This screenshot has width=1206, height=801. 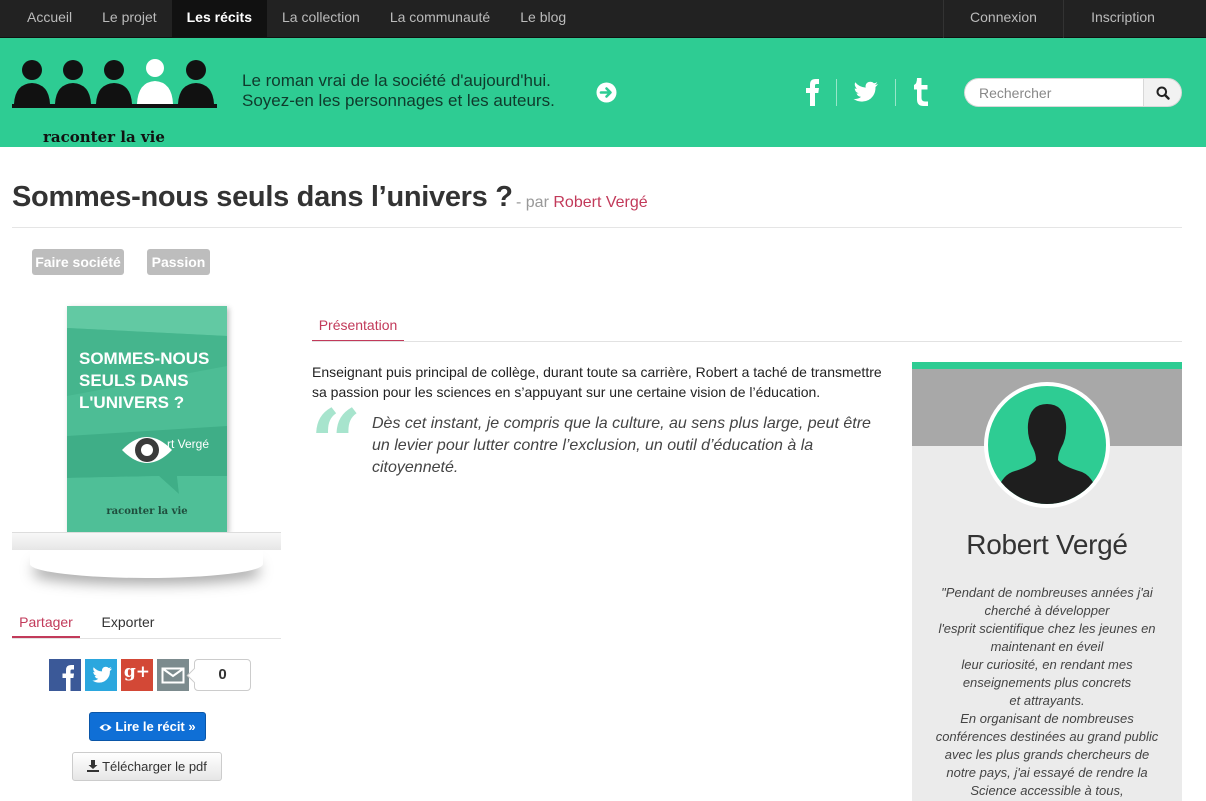 What do you see at coordinates (1047, 610) in the screenshot?
I see `bio-line: cherché à développer` at bounding box center [1047, 610].